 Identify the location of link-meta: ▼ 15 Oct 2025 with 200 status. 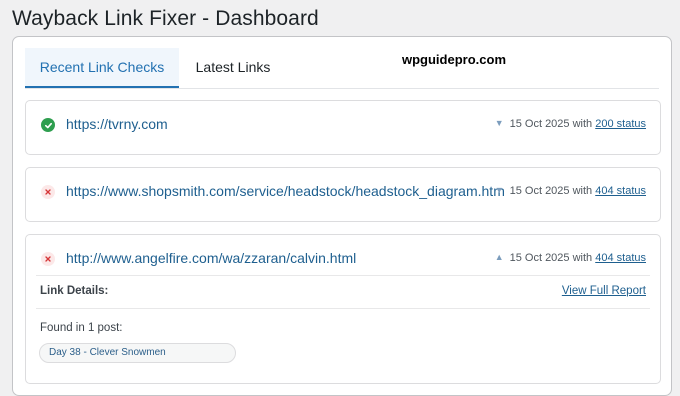
(570, 124).